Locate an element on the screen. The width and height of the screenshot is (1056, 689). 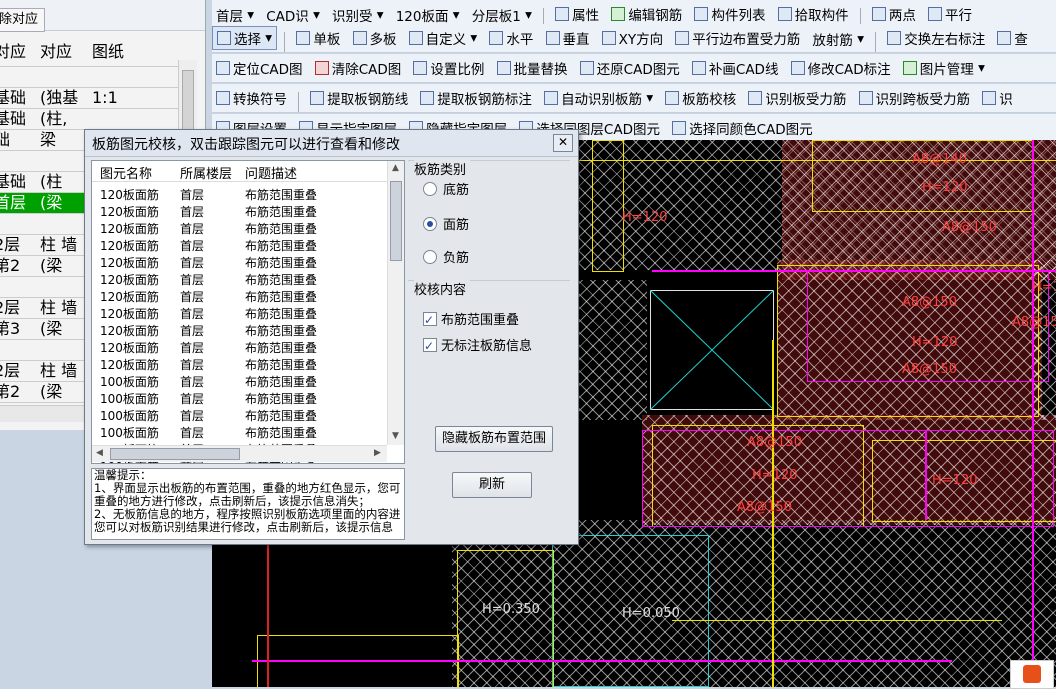
remove-mapping-button: 除对应 is located at coordinates (23, 20).